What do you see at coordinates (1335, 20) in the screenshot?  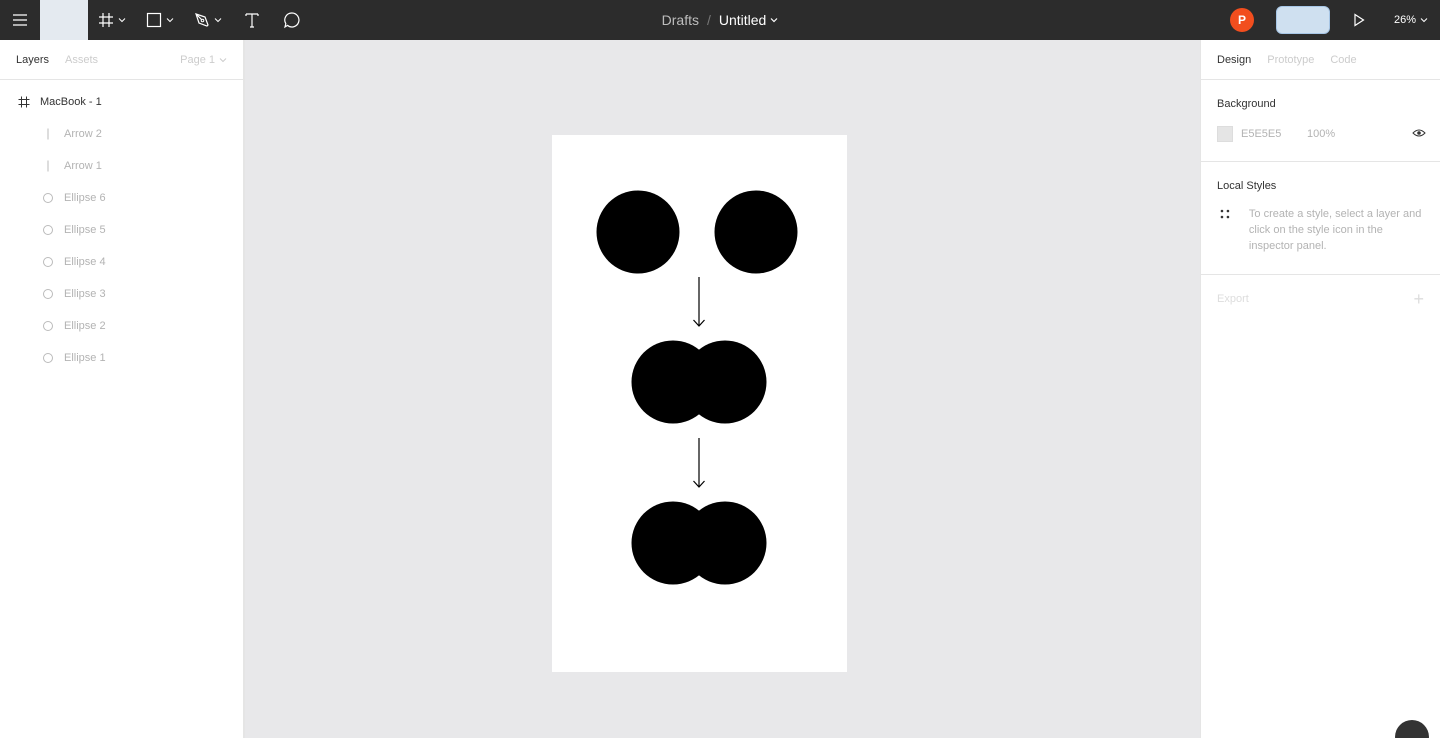 I see `toolbar-right: P 26%` at bounding box center [1335, 20].